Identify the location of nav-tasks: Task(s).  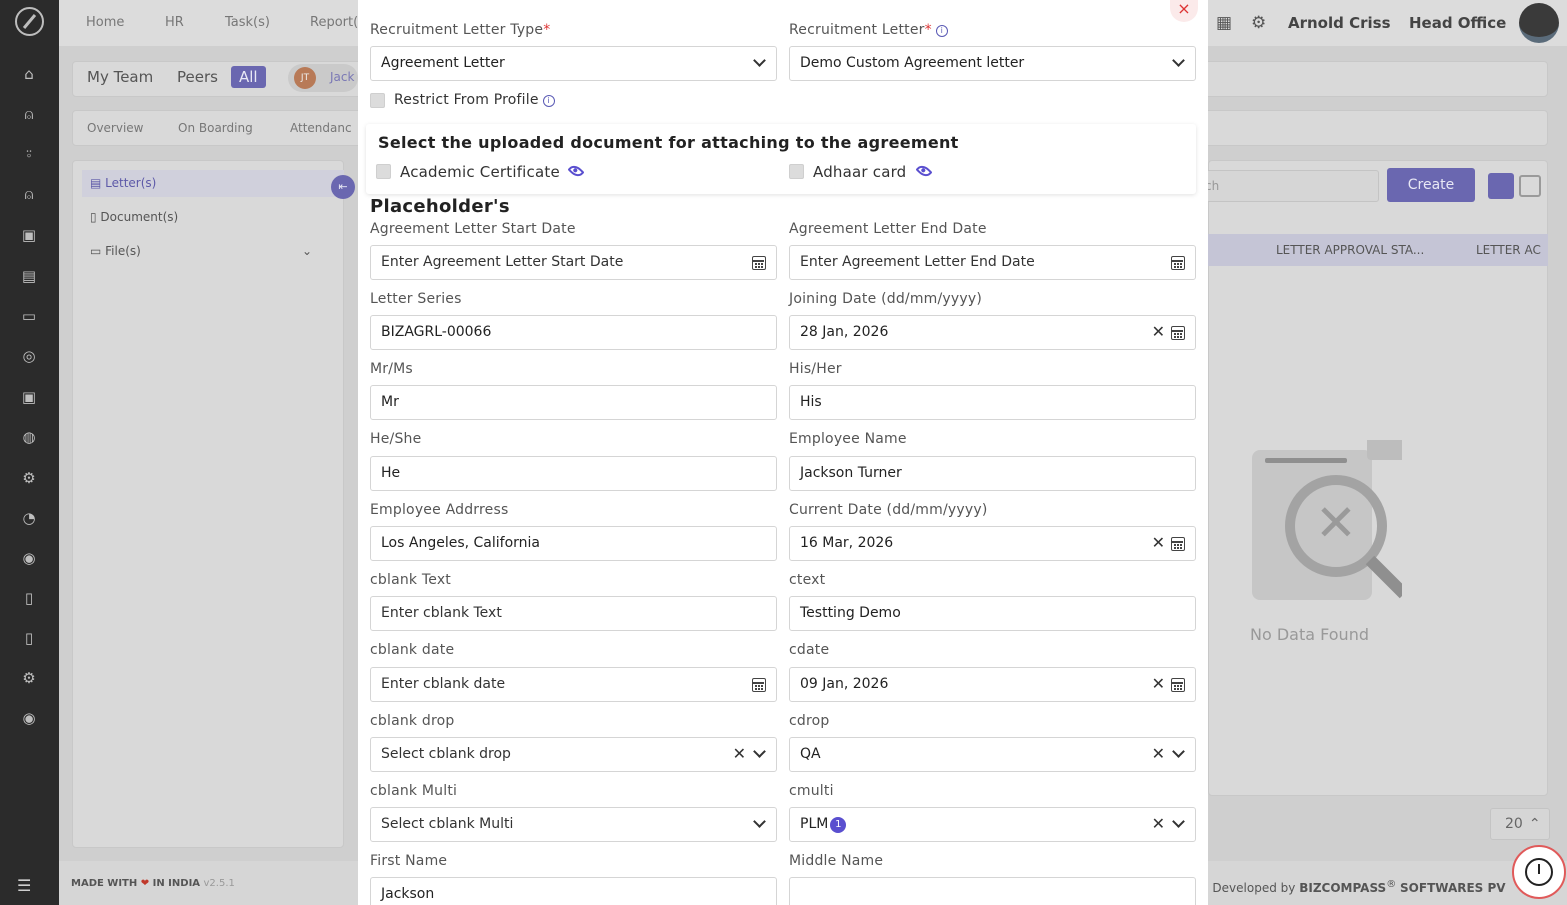
(247, 22).